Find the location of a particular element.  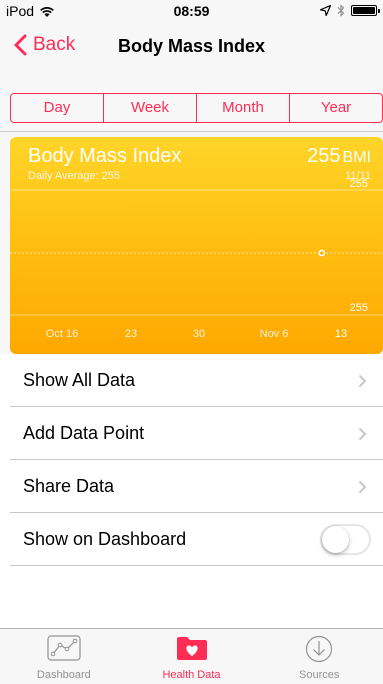

bluetooth-icon is located at coordinates (341, 10).